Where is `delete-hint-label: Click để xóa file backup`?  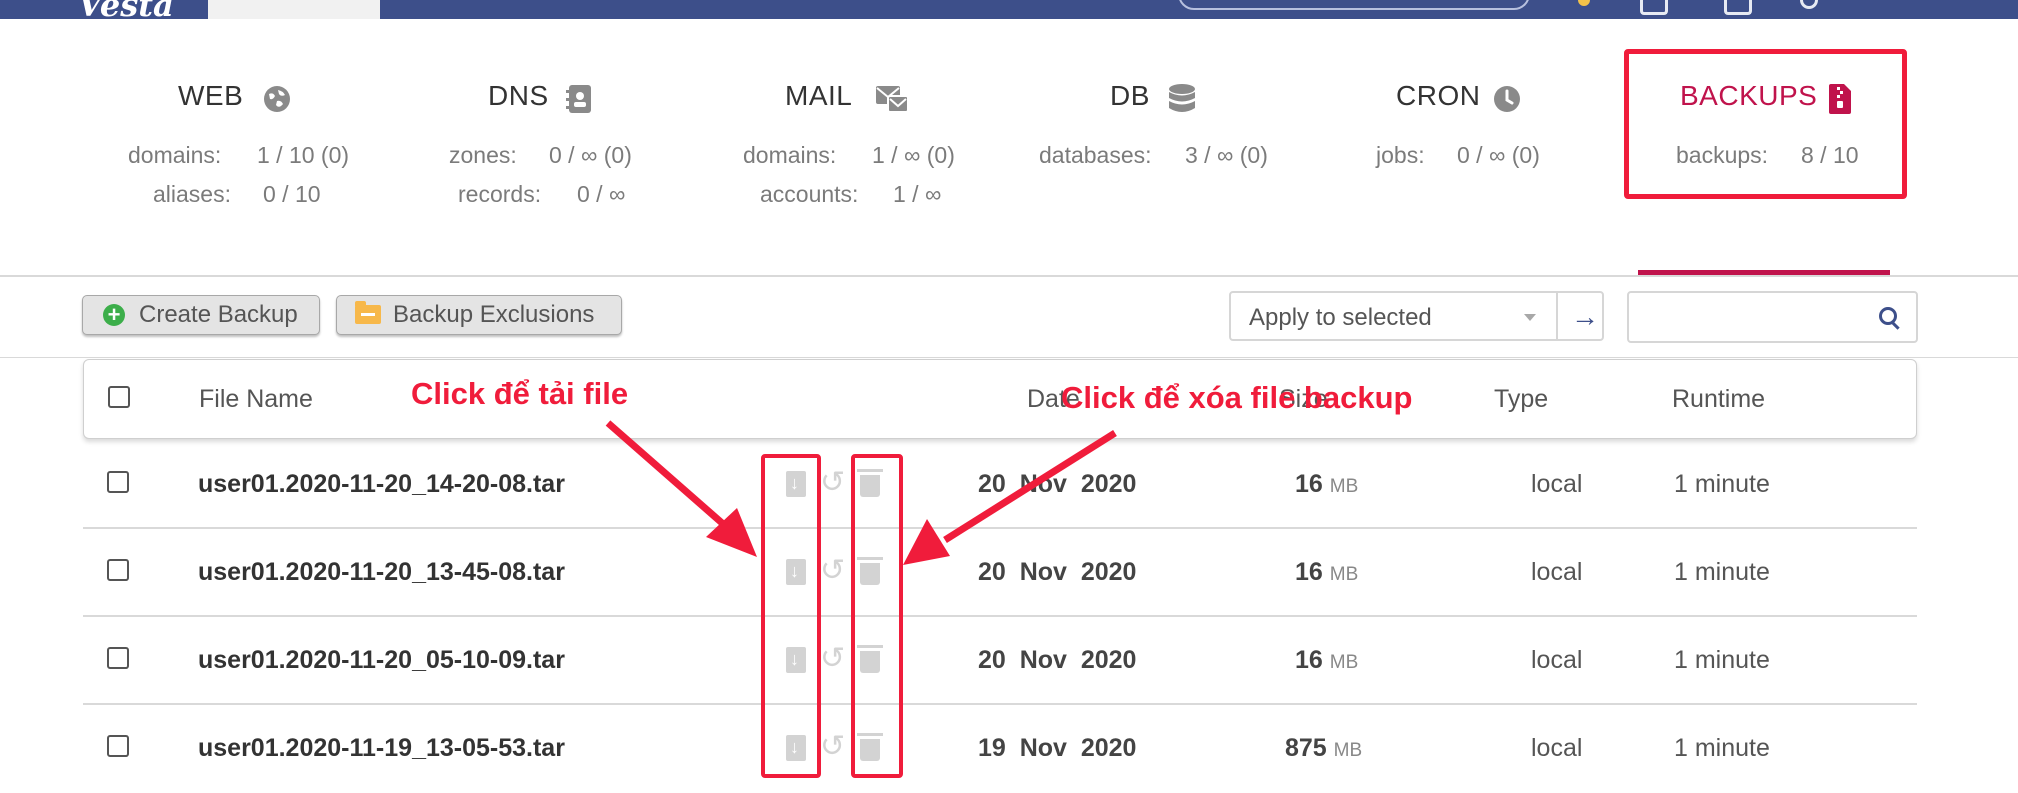
delete-hint-label: Click để xóa file backup is located at coordinates (1237, 397).